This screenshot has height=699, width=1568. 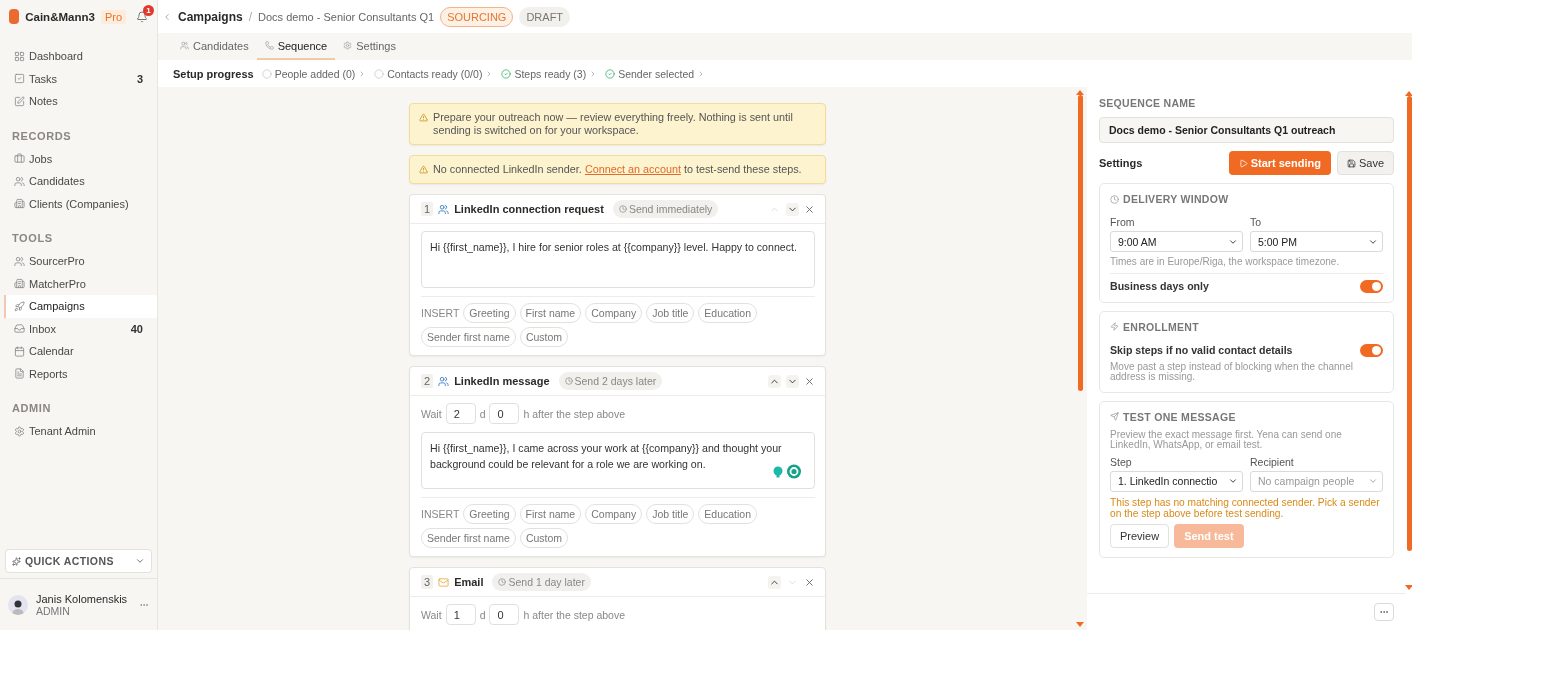 What do you see at coordinates (142, 16) in the screenshot?
I see `bell-icon` at bounding box center [142, 16].